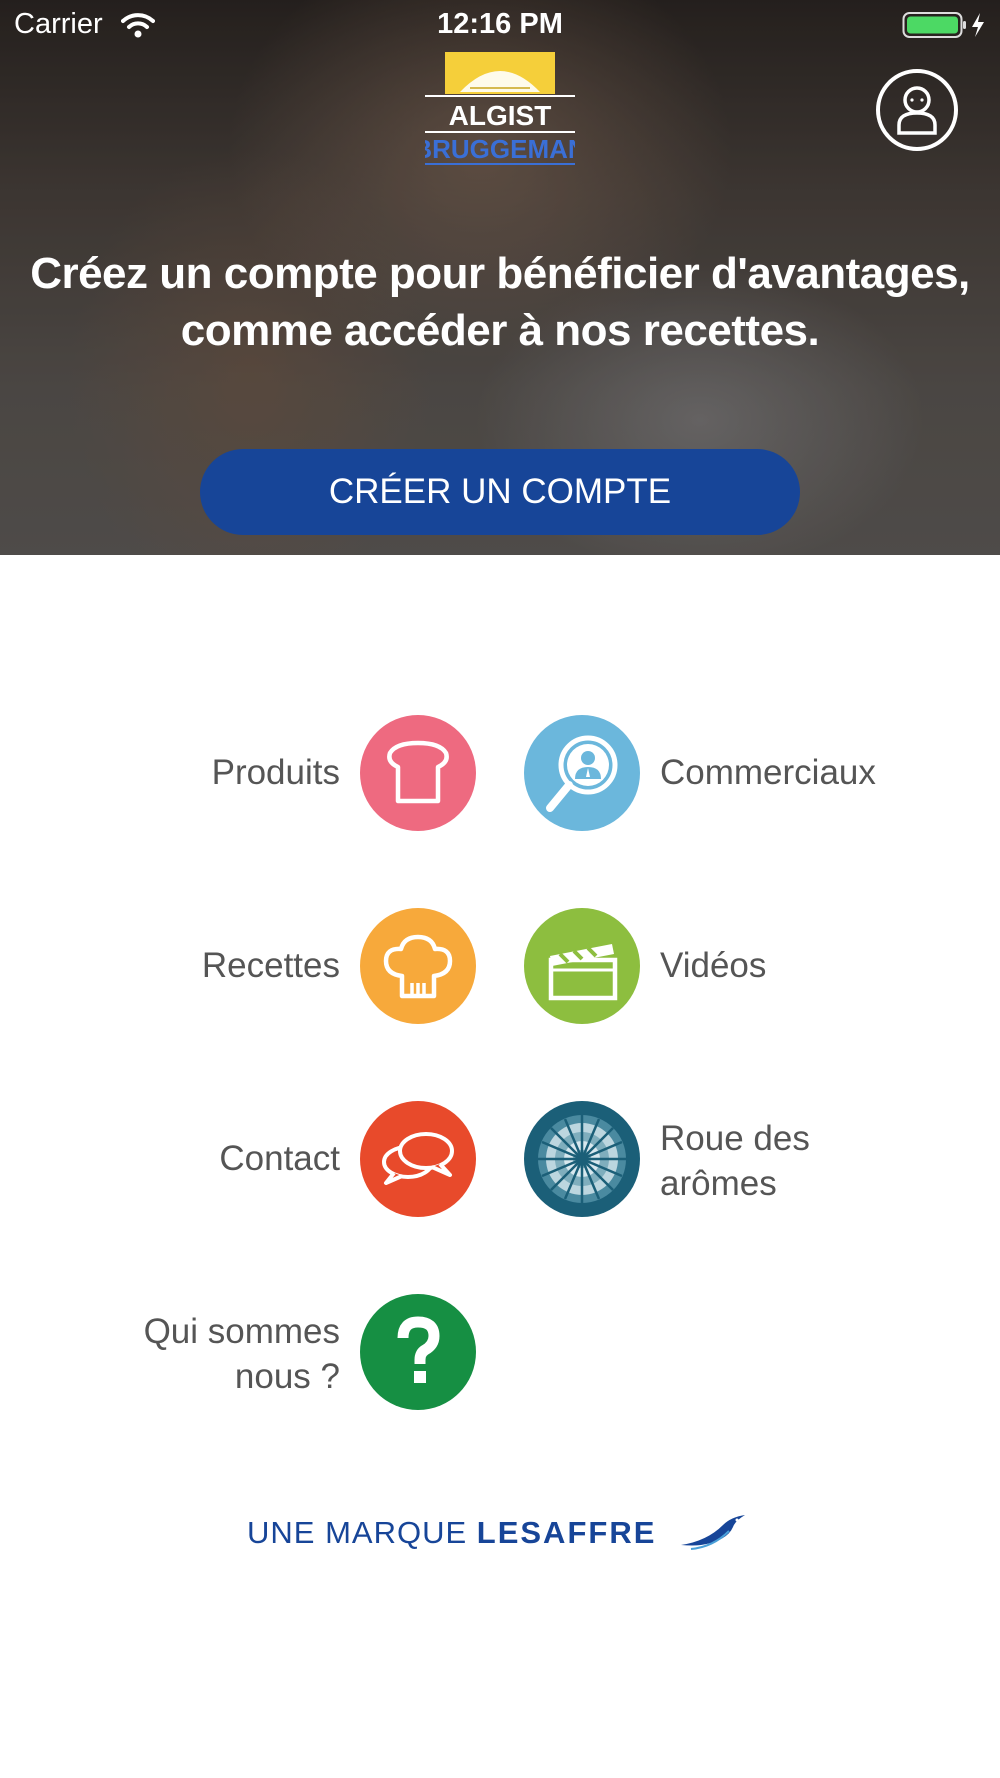 The height and width of the screenshot is (1778, 1000). Describe the element at coordinates (713, 965) in the screenshot. I see `menu-label-videos: Vidéos` at that location.